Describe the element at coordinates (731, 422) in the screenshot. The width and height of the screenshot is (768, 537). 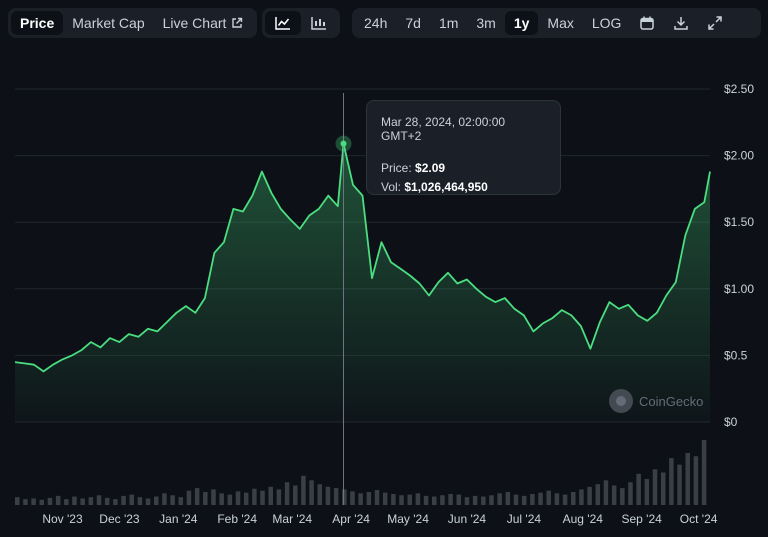
I see `y-tick-label: $0` at that location.